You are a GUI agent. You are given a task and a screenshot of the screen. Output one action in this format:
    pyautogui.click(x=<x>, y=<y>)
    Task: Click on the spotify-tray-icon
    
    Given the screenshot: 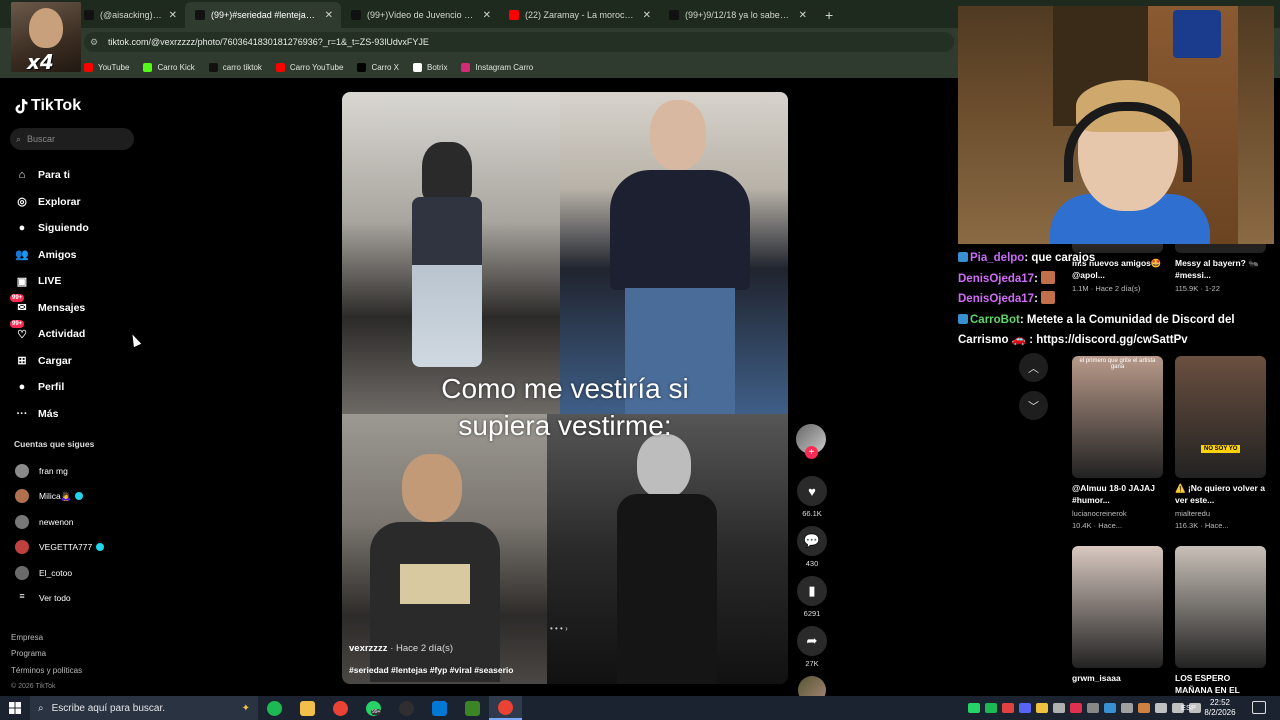 What is the action you would take?
    pyautogui.click(x=991, y=708)
    